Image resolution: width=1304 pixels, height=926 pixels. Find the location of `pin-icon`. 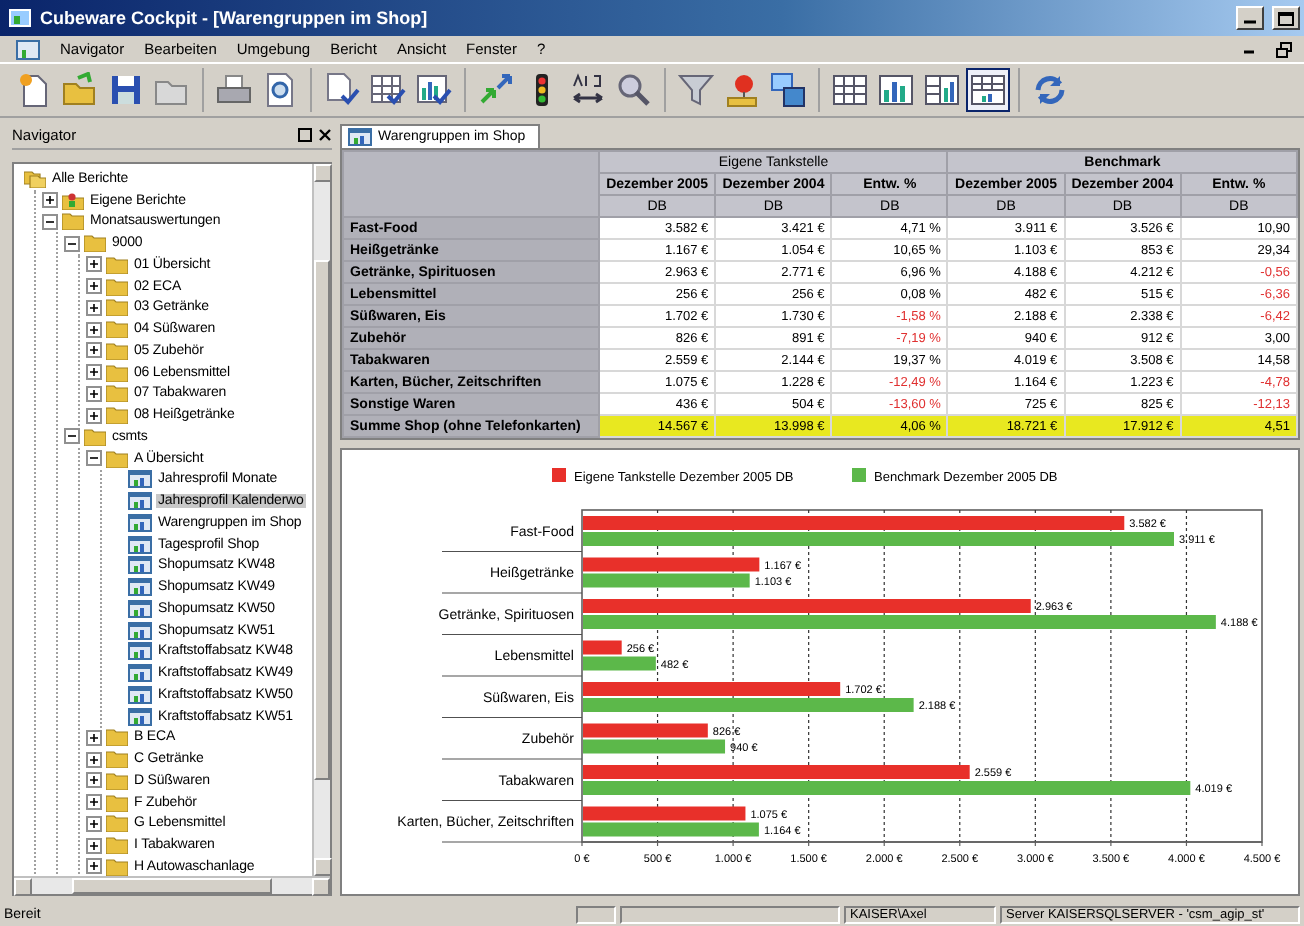

pin-icon is located at coordinates (742, 90).